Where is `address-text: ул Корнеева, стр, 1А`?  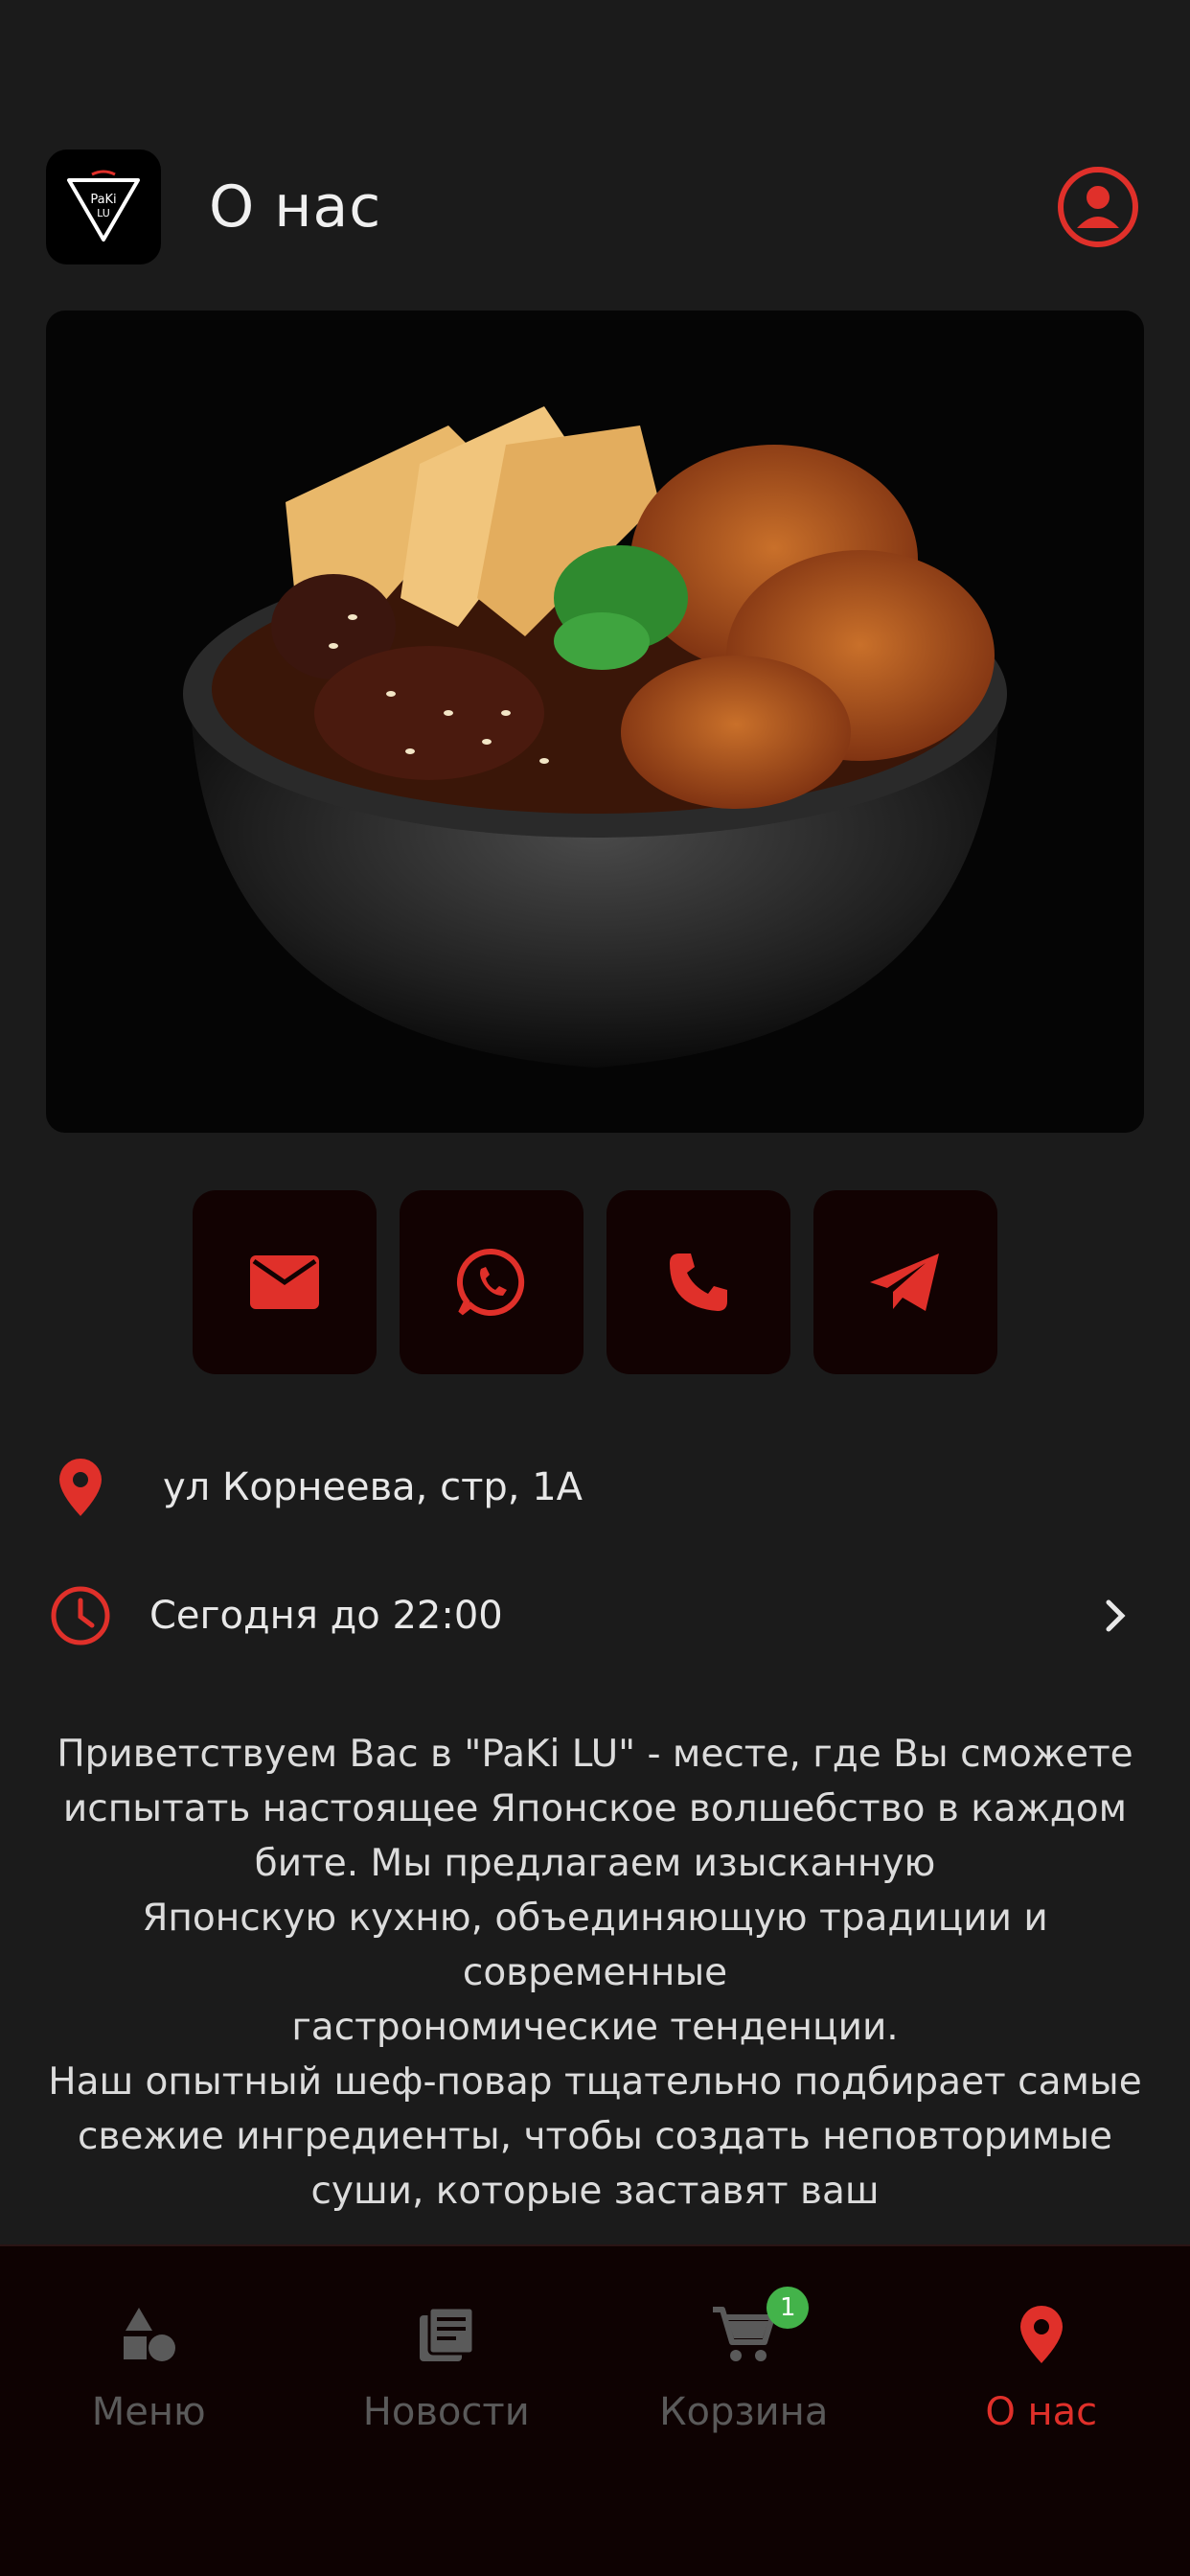
address-text: ул Корнеева, стр, 1А is located at coordinates (374, 1487).